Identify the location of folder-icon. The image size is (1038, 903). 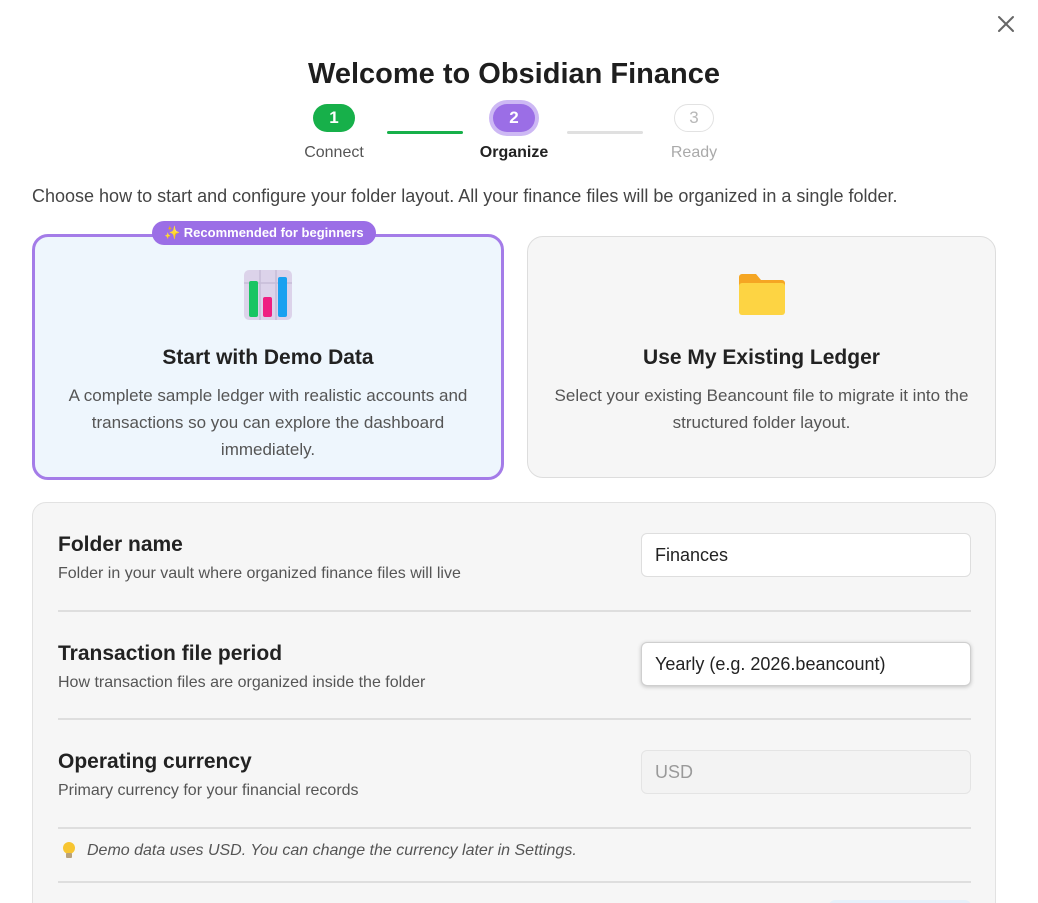
(761, 294).